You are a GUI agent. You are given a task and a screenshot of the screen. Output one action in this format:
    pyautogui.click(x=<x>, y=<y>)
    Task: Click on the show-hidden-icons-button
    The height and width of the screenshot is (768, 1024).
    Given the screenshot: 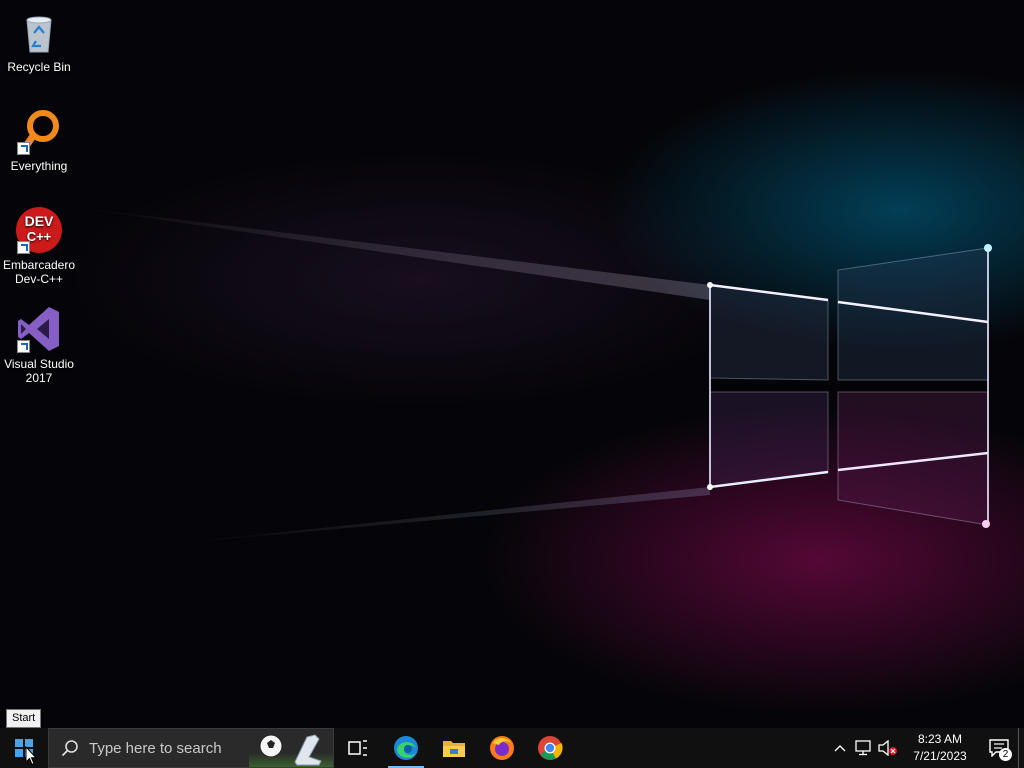 What is the action you would take?
    pyautogui.click(x=840, y=748)
    